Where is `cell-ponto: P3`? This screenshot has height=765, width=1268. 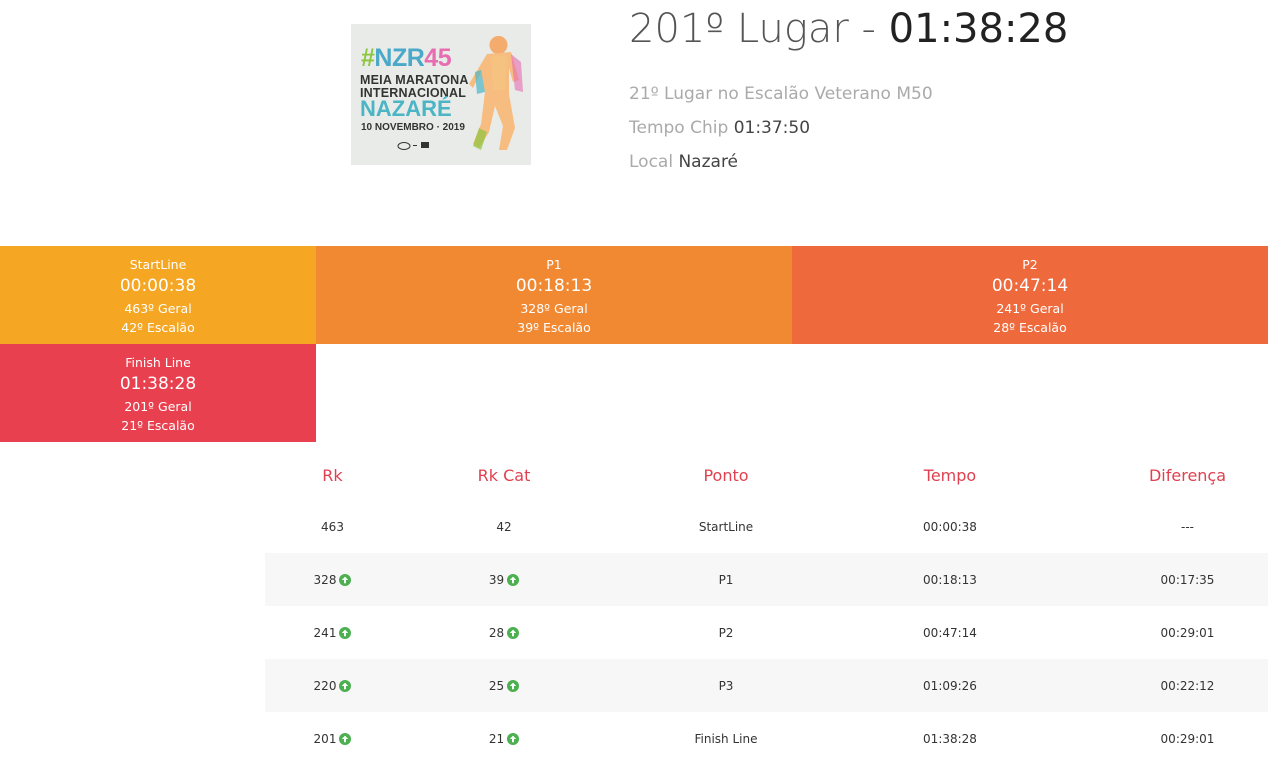 cell-ponto: P3 is located at coordinates (726, 685).